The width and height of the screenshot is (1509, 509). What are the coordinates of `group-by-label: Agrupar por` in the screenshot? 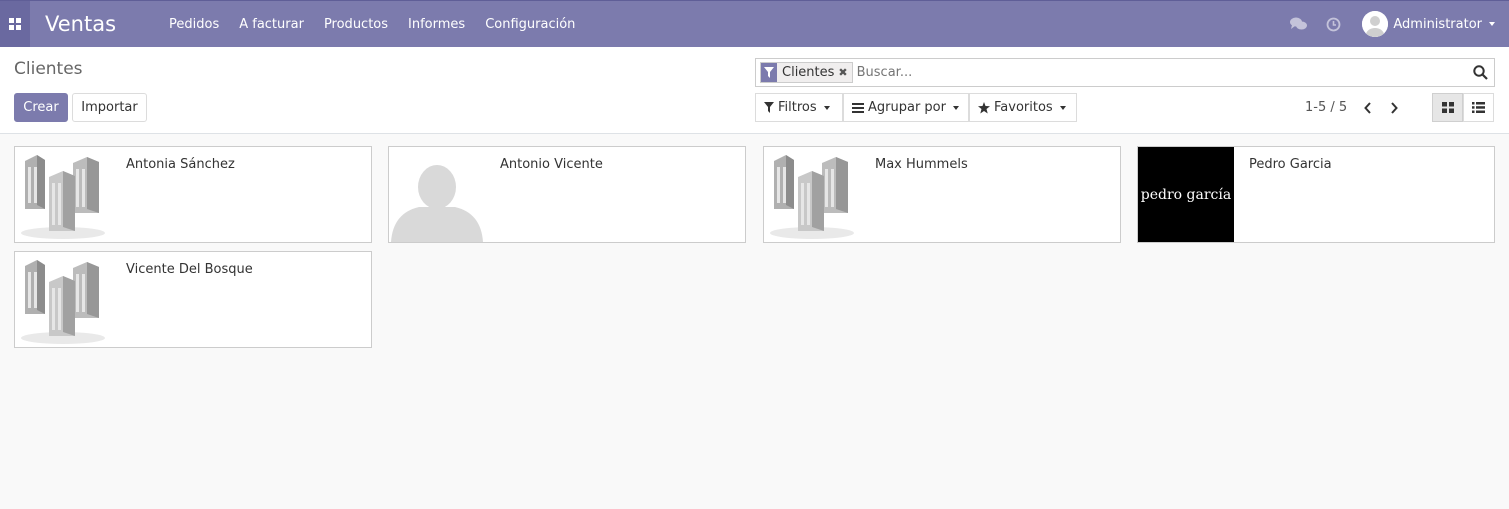 It's located at (907, 107).